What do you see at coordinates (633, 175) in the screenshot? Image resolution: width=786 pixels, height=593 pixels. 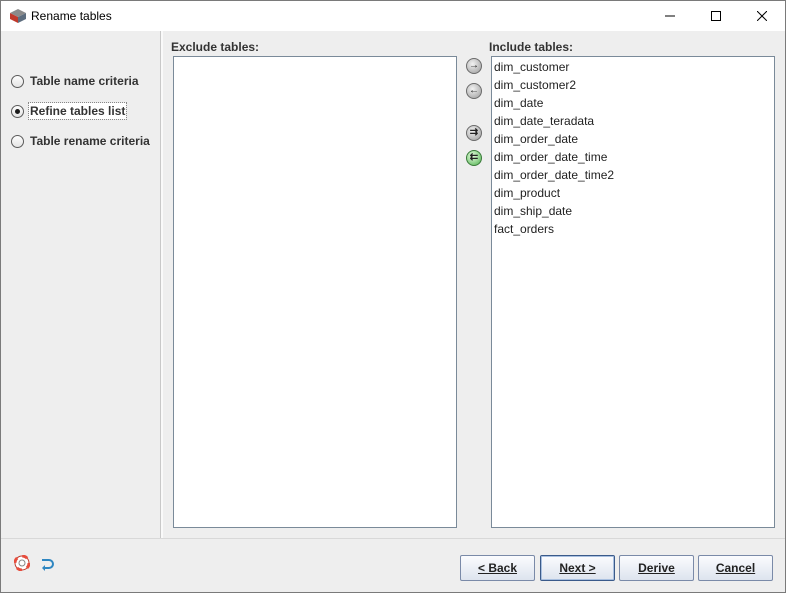 I see `list-item: dim_order_date_time2` at bounding box center [633, 175].